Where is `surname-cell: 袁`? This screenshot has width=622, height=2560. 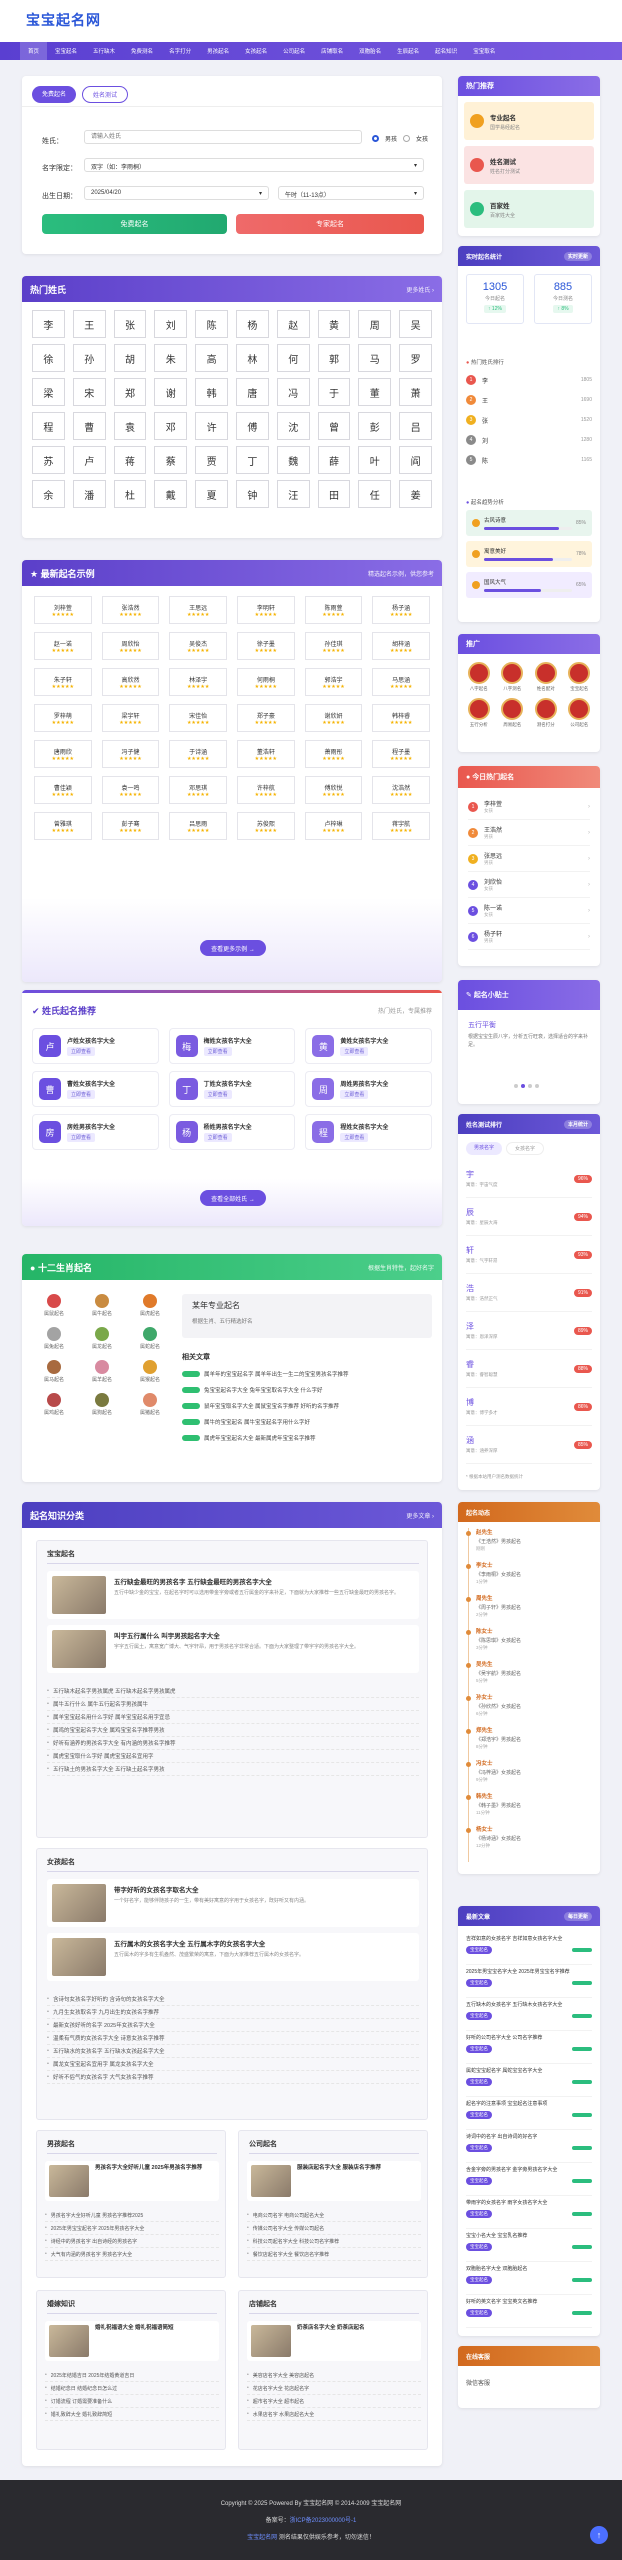
surname-cell: 袁 is located at coordinates (130, 426).